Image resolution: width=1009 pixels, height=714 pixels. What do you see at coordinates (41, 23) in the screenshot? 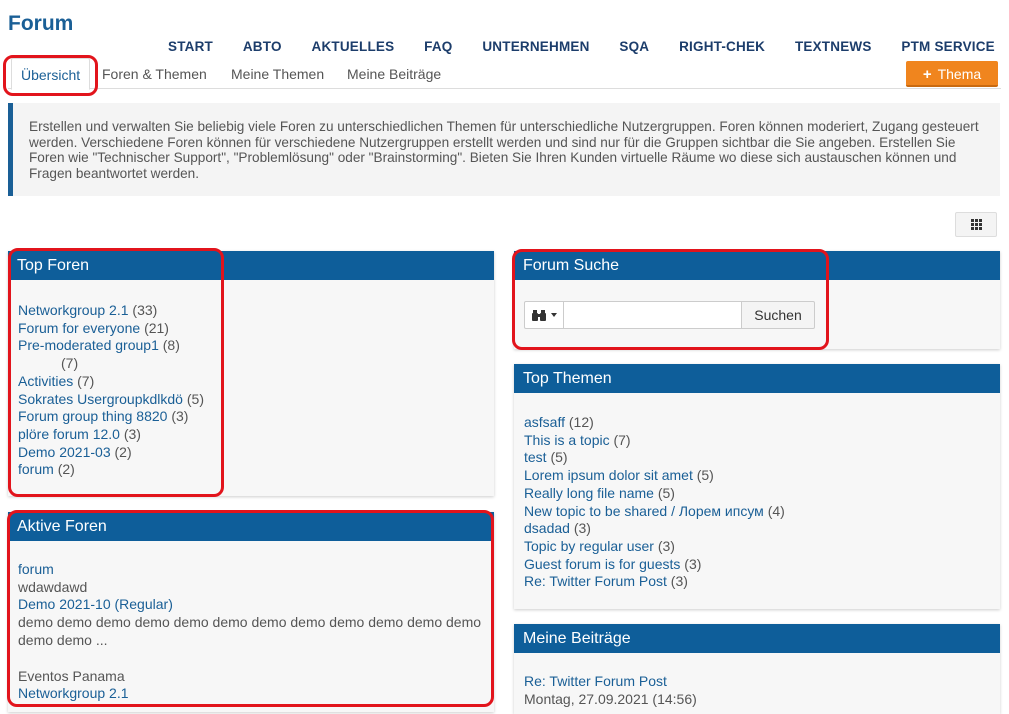
I see `page-title: Forum` at bounding box center [41, 23].